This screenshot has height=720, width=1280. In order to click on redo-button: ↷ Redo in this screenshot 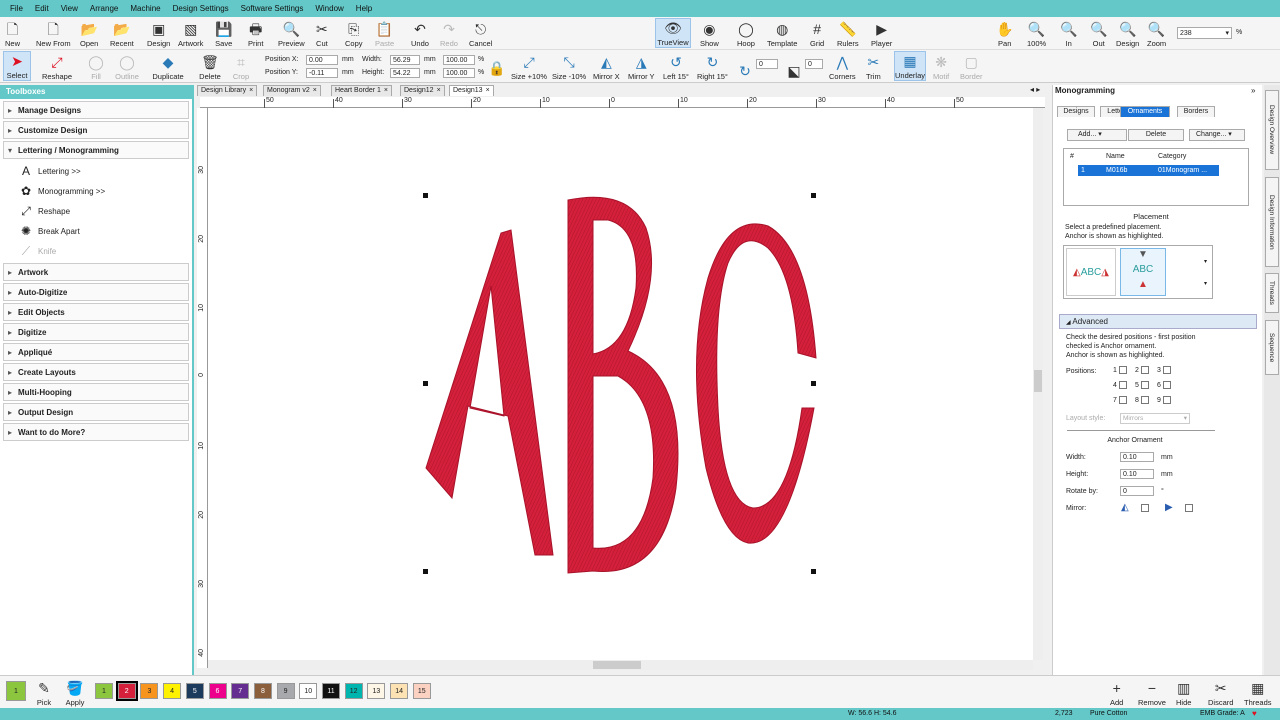, I will do `click(449, 33)`.